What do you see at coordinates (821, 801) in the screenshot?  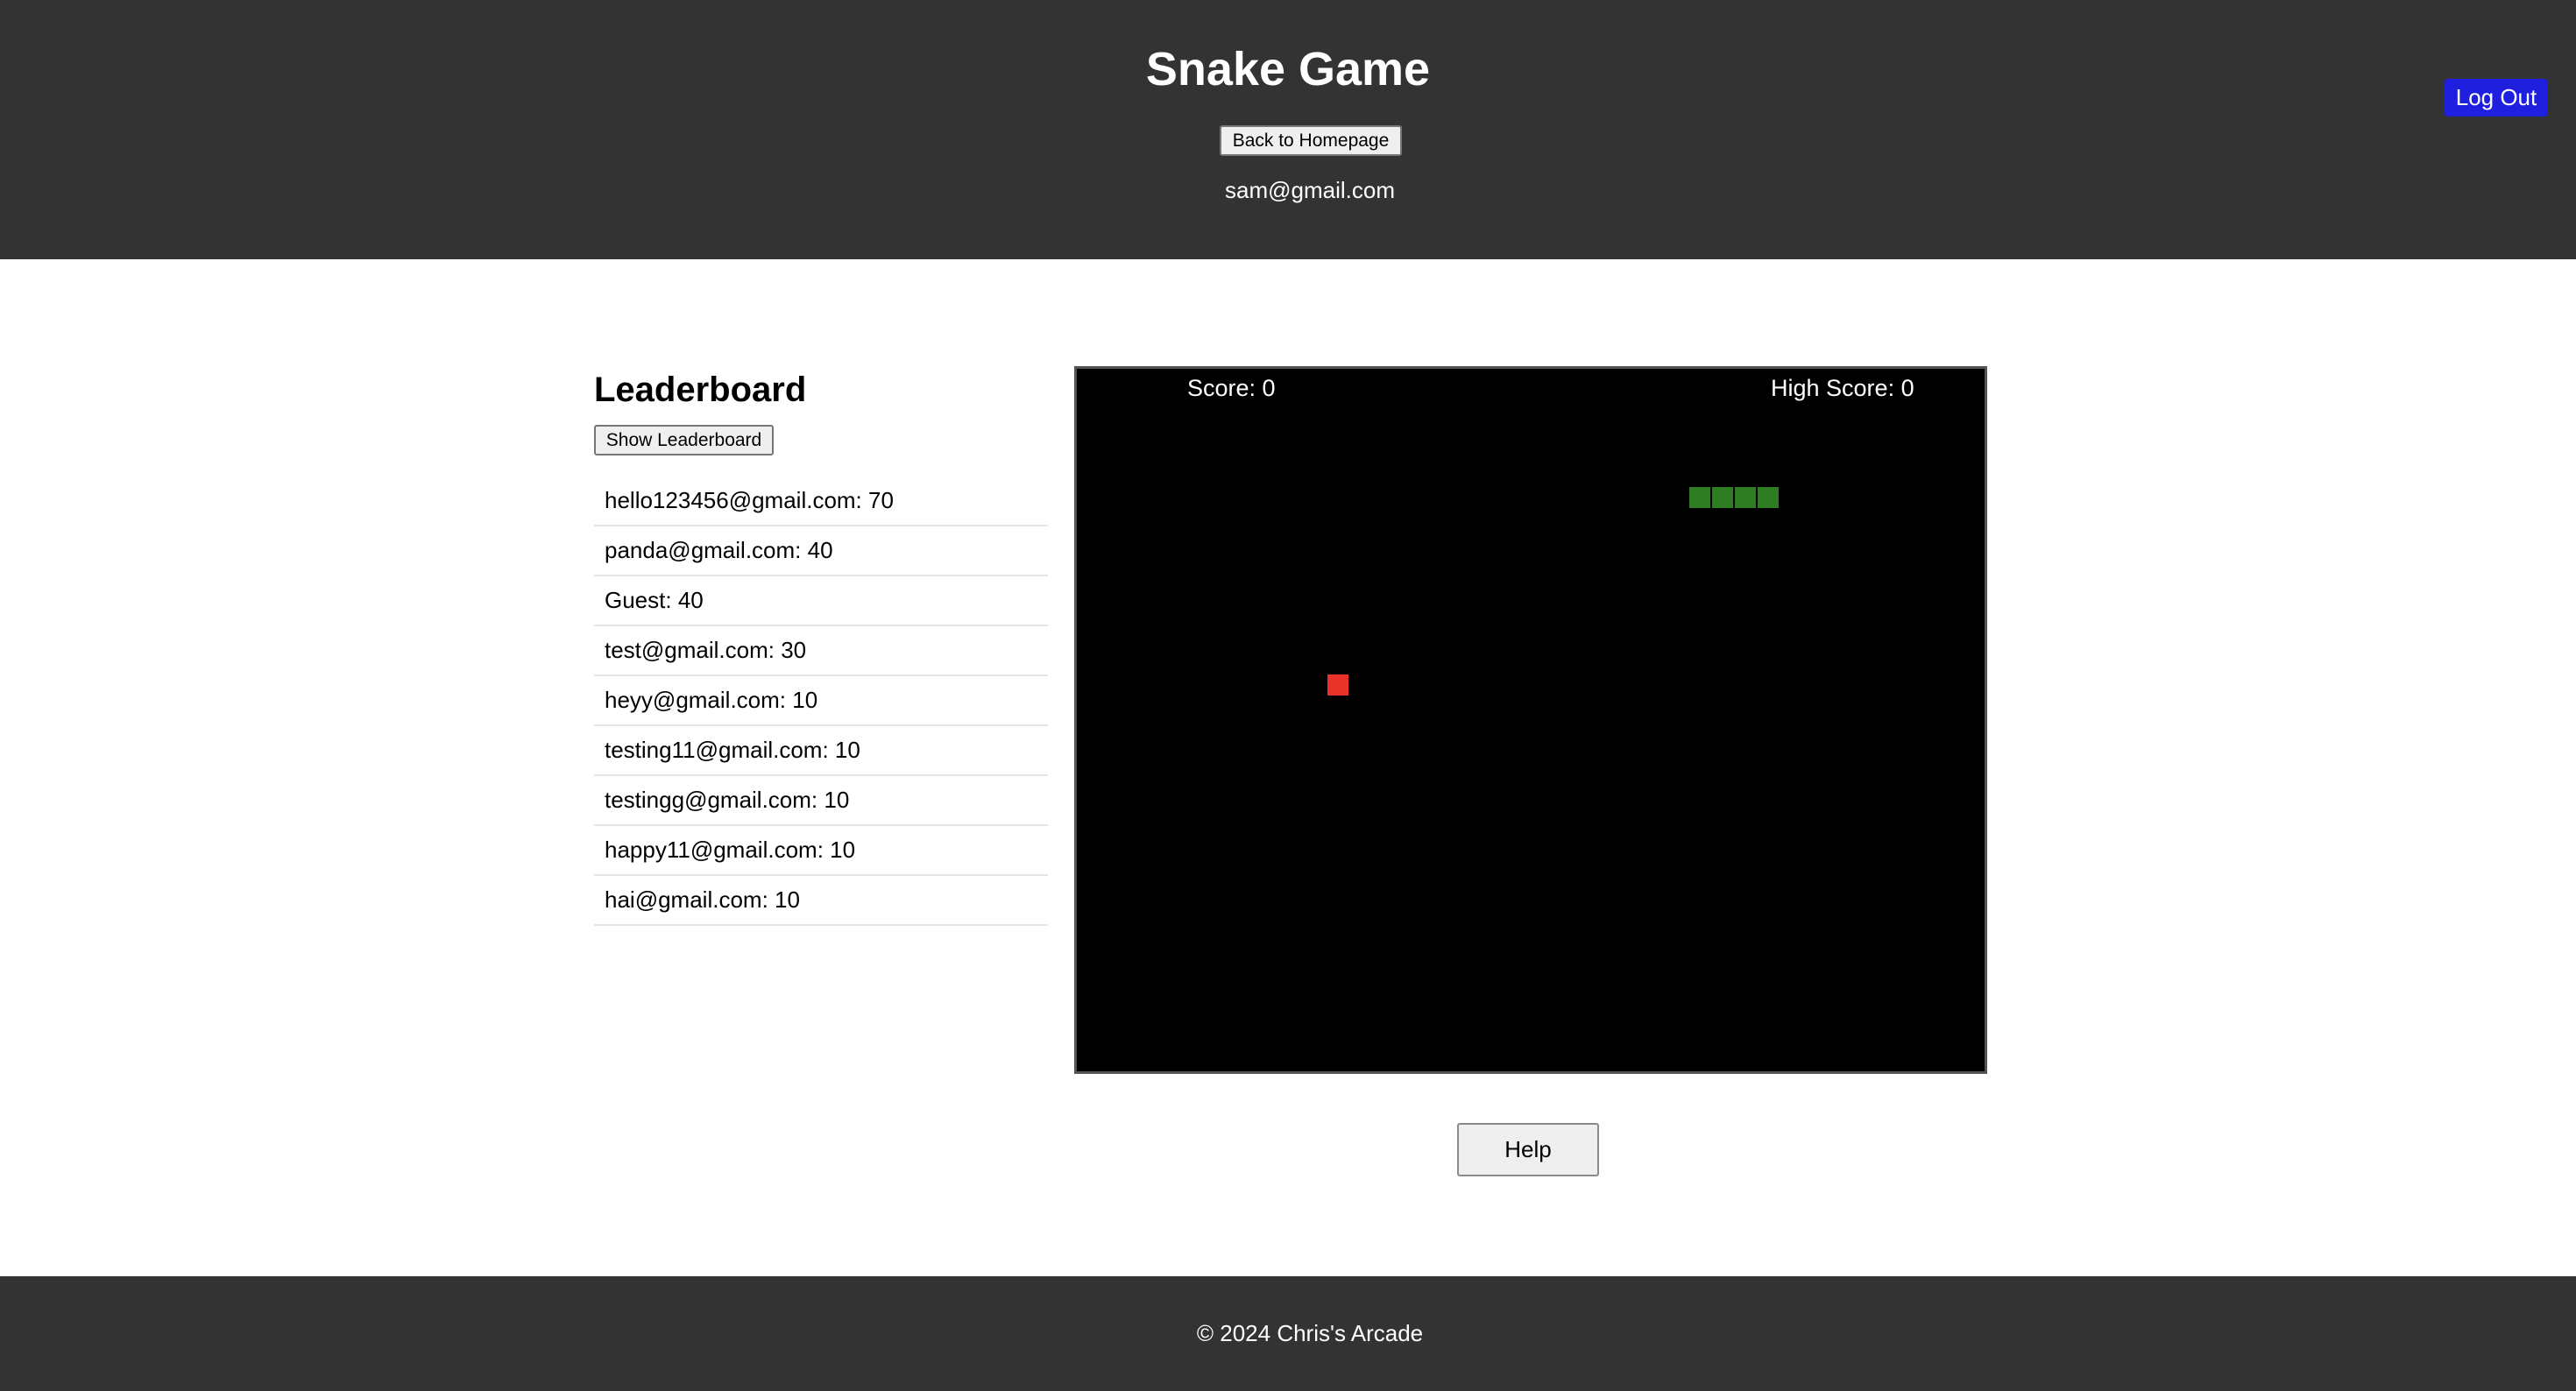 I see `leaderboard-entry: testingg@gmail.com: 10` at bounding box center [821, 801].